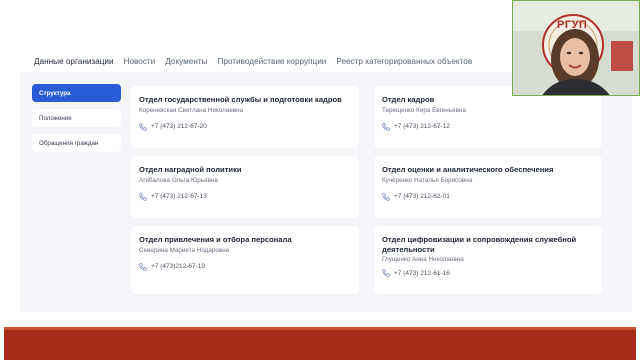 This screenshot has height=360, width=640. What do you see at coordinates (422, 196) in the screenshot?
I see `phone-number: +7 (473) 212-62-01` at bounding box center [422, 196].